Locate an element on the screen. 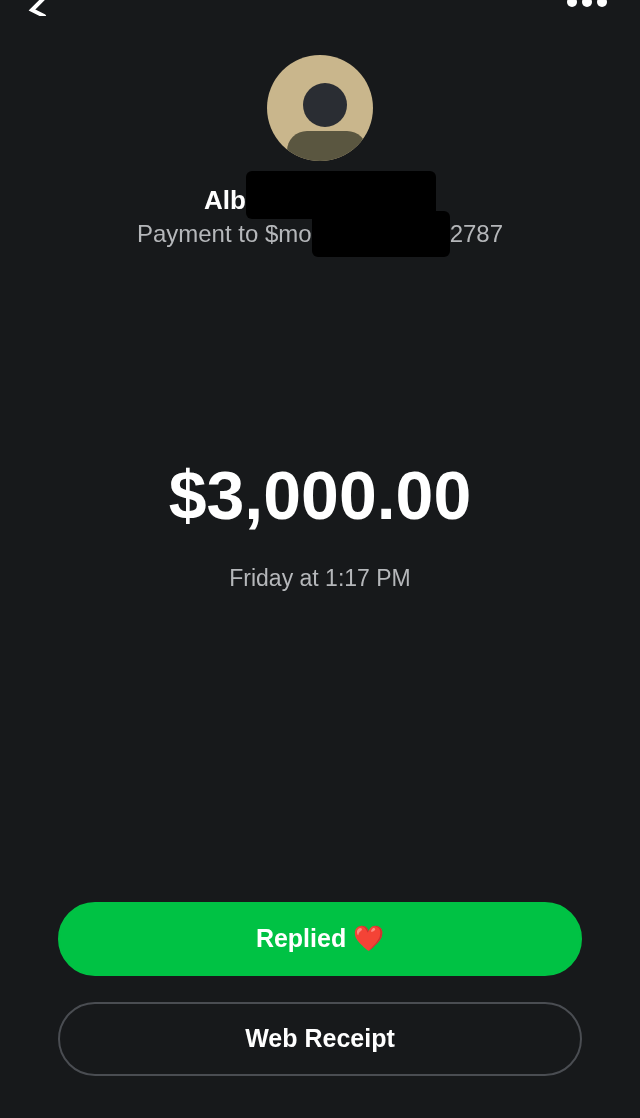 The image size is (640, 1118). receipt-button: Web Receipt is located at coordinates (320, 1039).